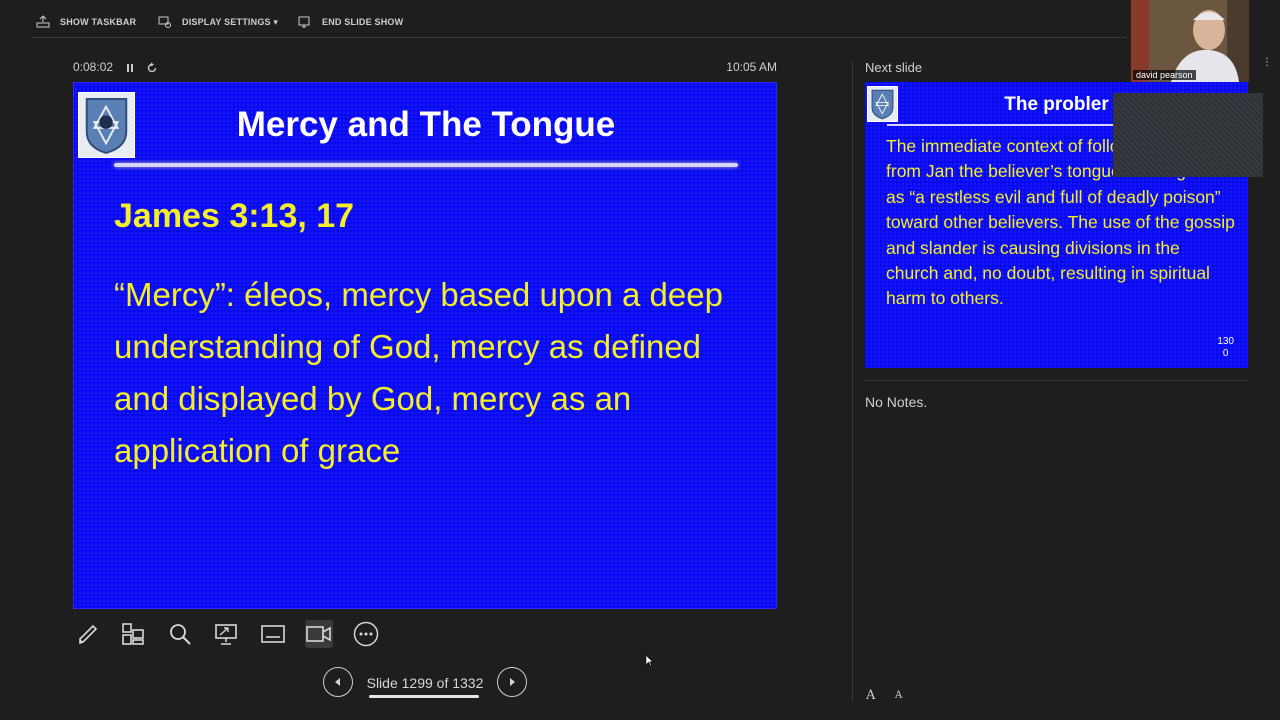 The height and width of the screenshot is (720, 1280). I want to click on title-divider, so click(426, 165).